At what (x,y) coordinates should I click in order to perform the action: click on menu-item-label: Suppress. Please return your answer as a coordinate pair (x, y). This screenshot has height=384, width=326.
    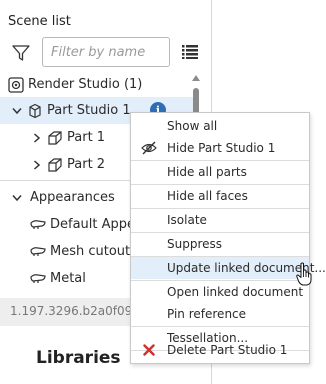
    Looking at the image, I should click on (195, 244).